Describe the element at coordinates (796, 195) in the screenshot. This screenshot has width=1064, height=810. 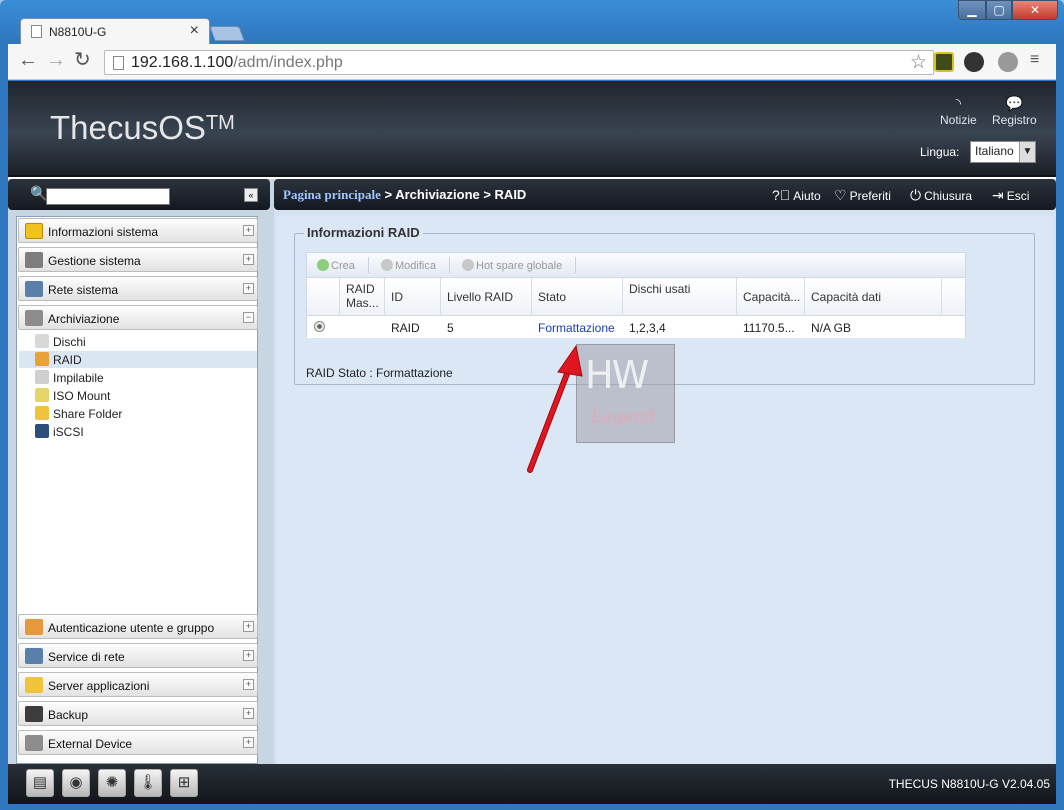
I see `aiuto-link: ?⃝ Aiuto` at that location.